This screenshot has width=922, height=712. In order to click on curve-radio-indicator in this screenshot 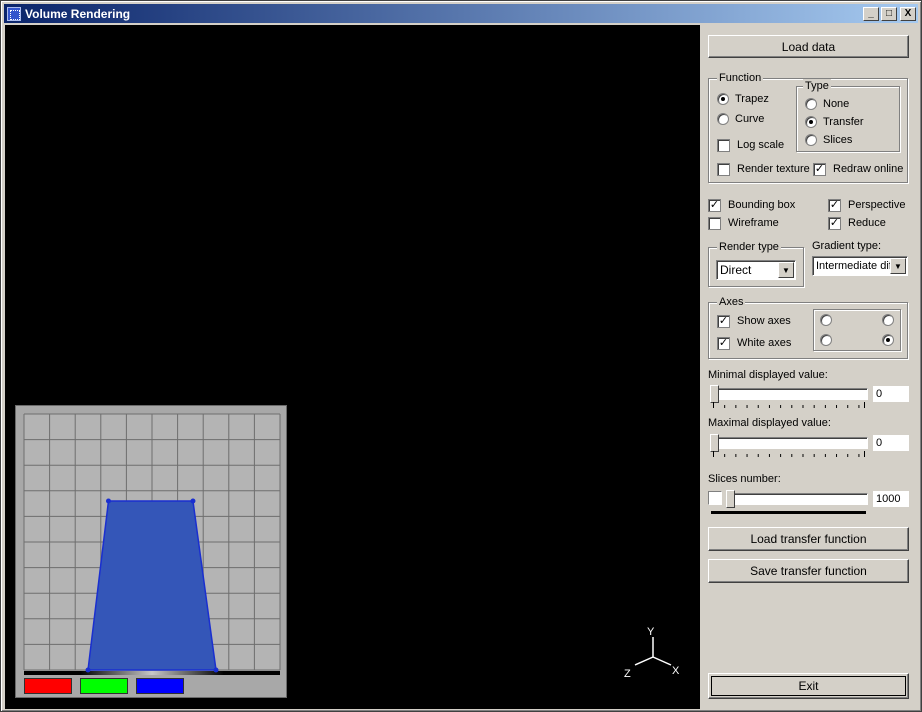, I will do `click(723, 119)`.